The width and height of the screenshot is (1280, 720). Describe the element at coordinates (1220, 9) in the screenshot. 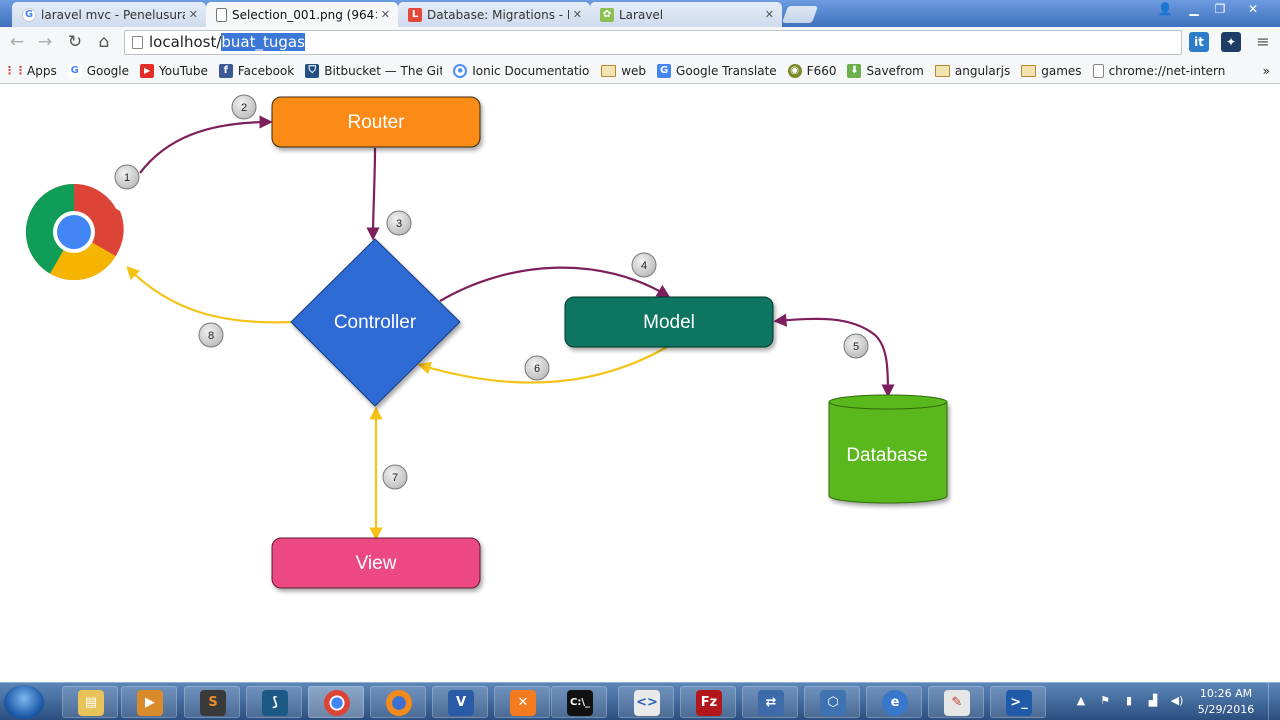

I see `restore-icon: ❐` at that location.